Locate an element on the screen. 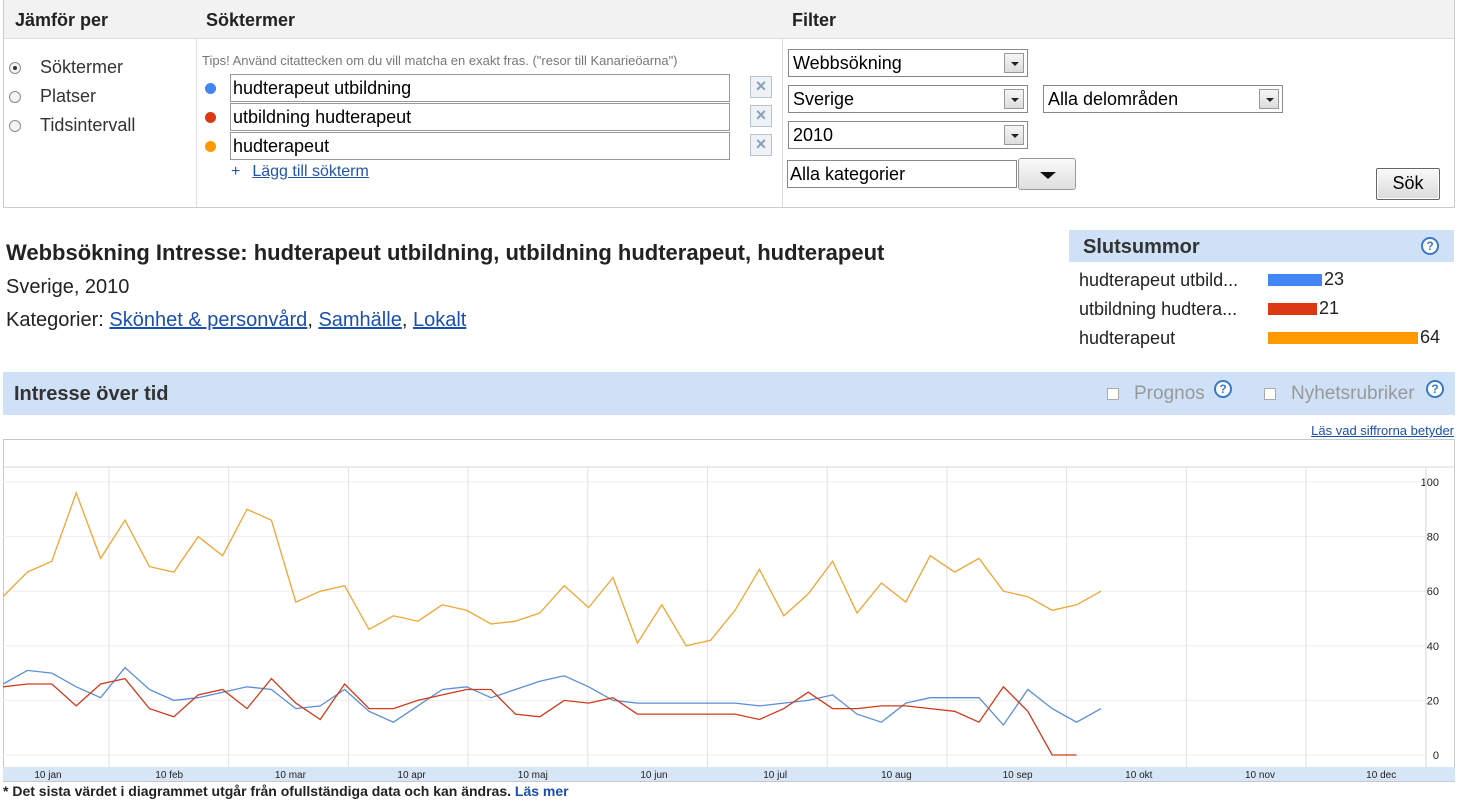 The height and width of the screenshot is (803, 1463). compare-option-label: Platser is located at coordinates (68, 96).